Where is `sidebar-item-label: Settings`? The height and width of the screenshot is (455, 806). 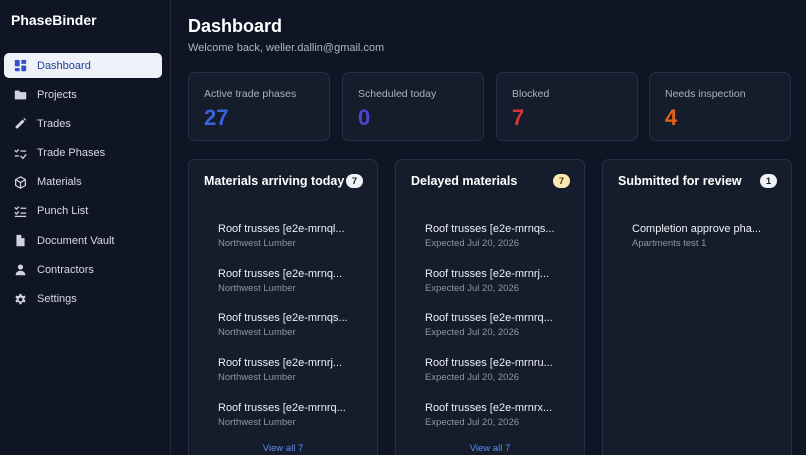 sidebar-item-label: Settings is located at coordinates (57, 299).